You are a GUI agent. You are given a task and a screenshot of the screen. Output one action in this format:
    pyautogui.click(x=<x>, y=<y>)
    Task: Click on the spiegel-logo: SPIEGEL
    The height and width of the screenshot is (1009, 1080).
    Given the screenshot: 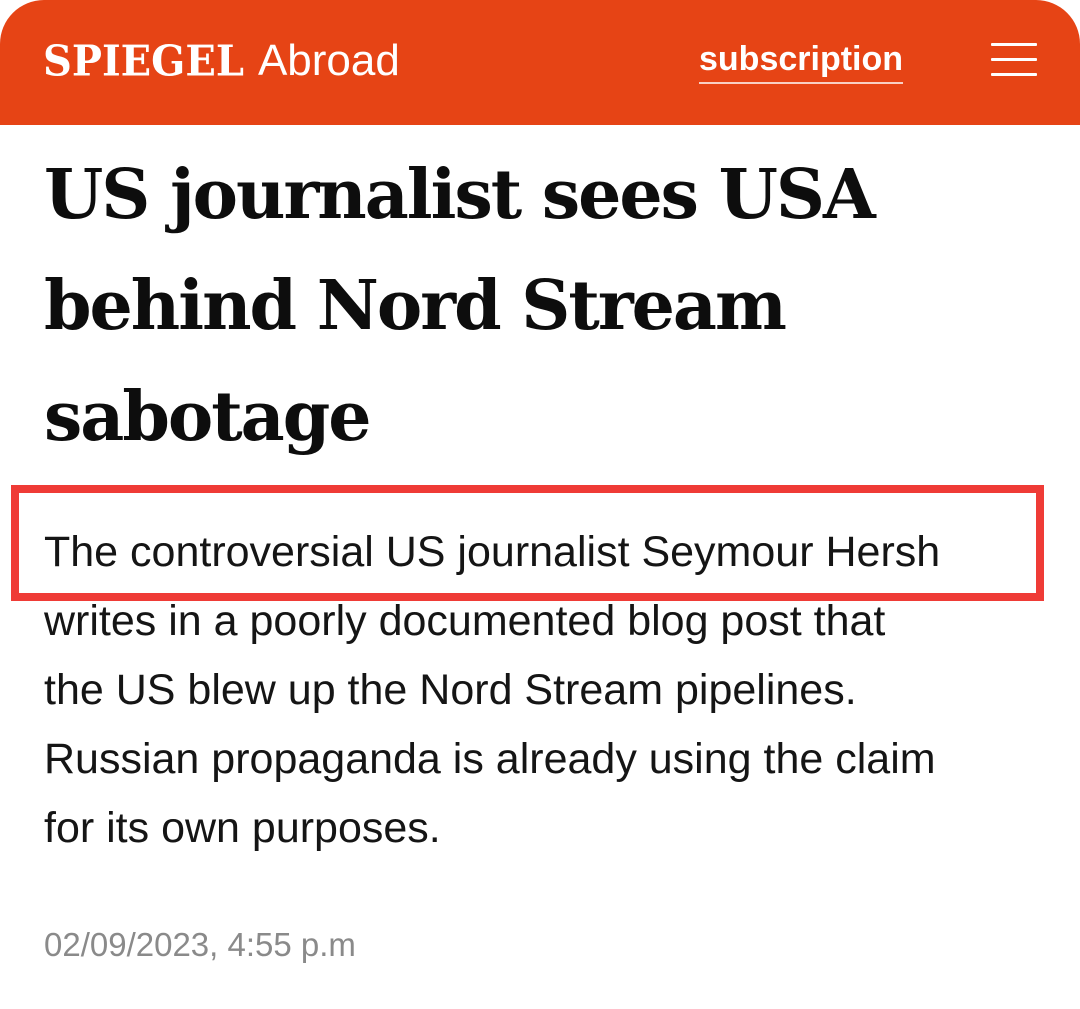 What is the action you would take?
    pyautogui.click(x=143, y=61)
    